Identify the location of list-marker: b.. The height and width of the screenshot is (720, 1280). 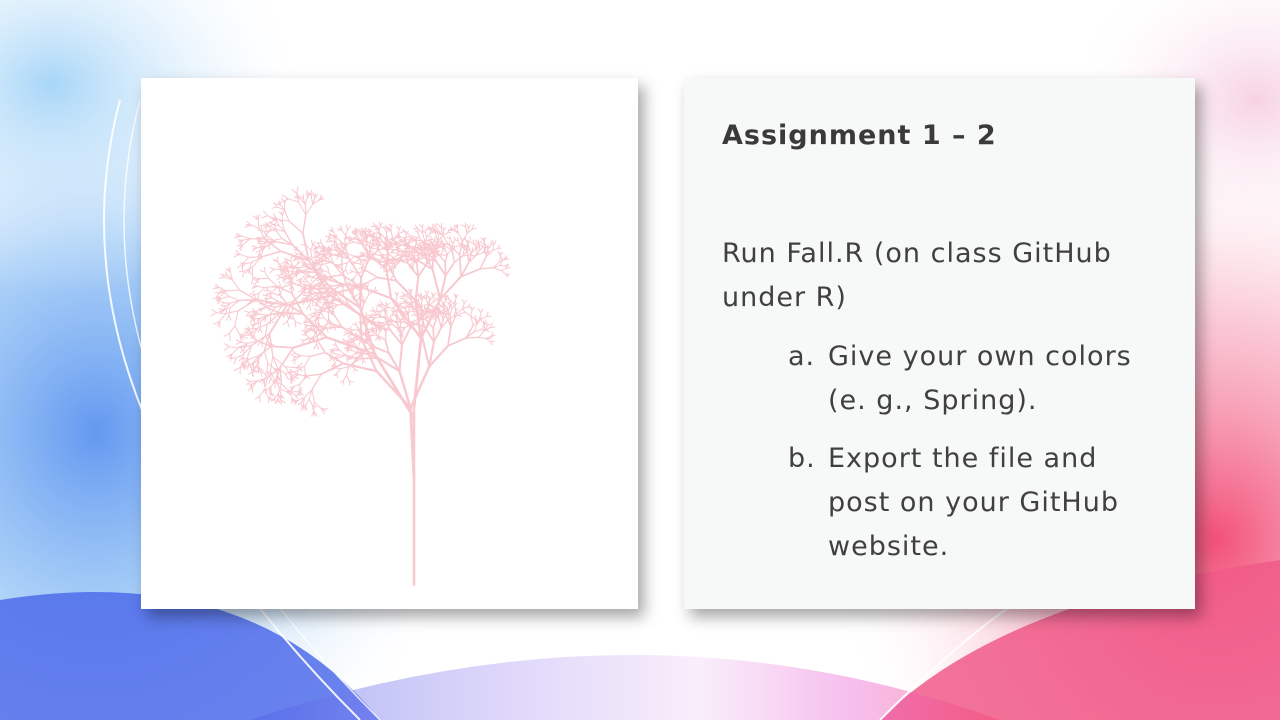
(802, 458).